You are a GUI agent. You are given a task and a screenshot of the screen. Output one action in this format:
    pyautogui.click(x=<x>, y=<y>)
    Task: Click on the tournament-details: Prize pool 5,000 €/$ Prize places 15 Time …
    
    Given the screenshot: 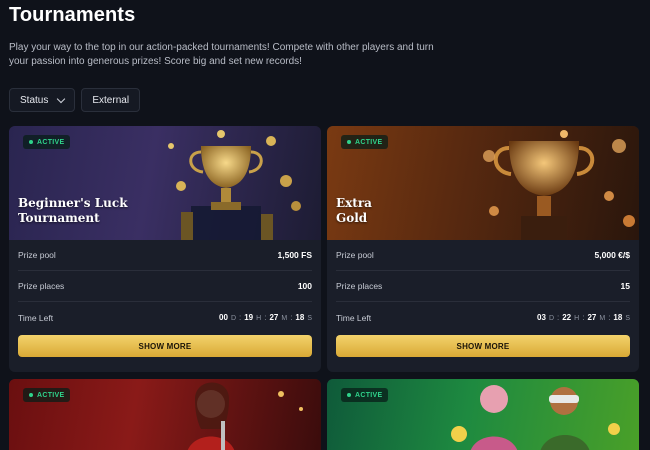 What is the action you would take?
    pyautogui.click(x=483, y=286)
    